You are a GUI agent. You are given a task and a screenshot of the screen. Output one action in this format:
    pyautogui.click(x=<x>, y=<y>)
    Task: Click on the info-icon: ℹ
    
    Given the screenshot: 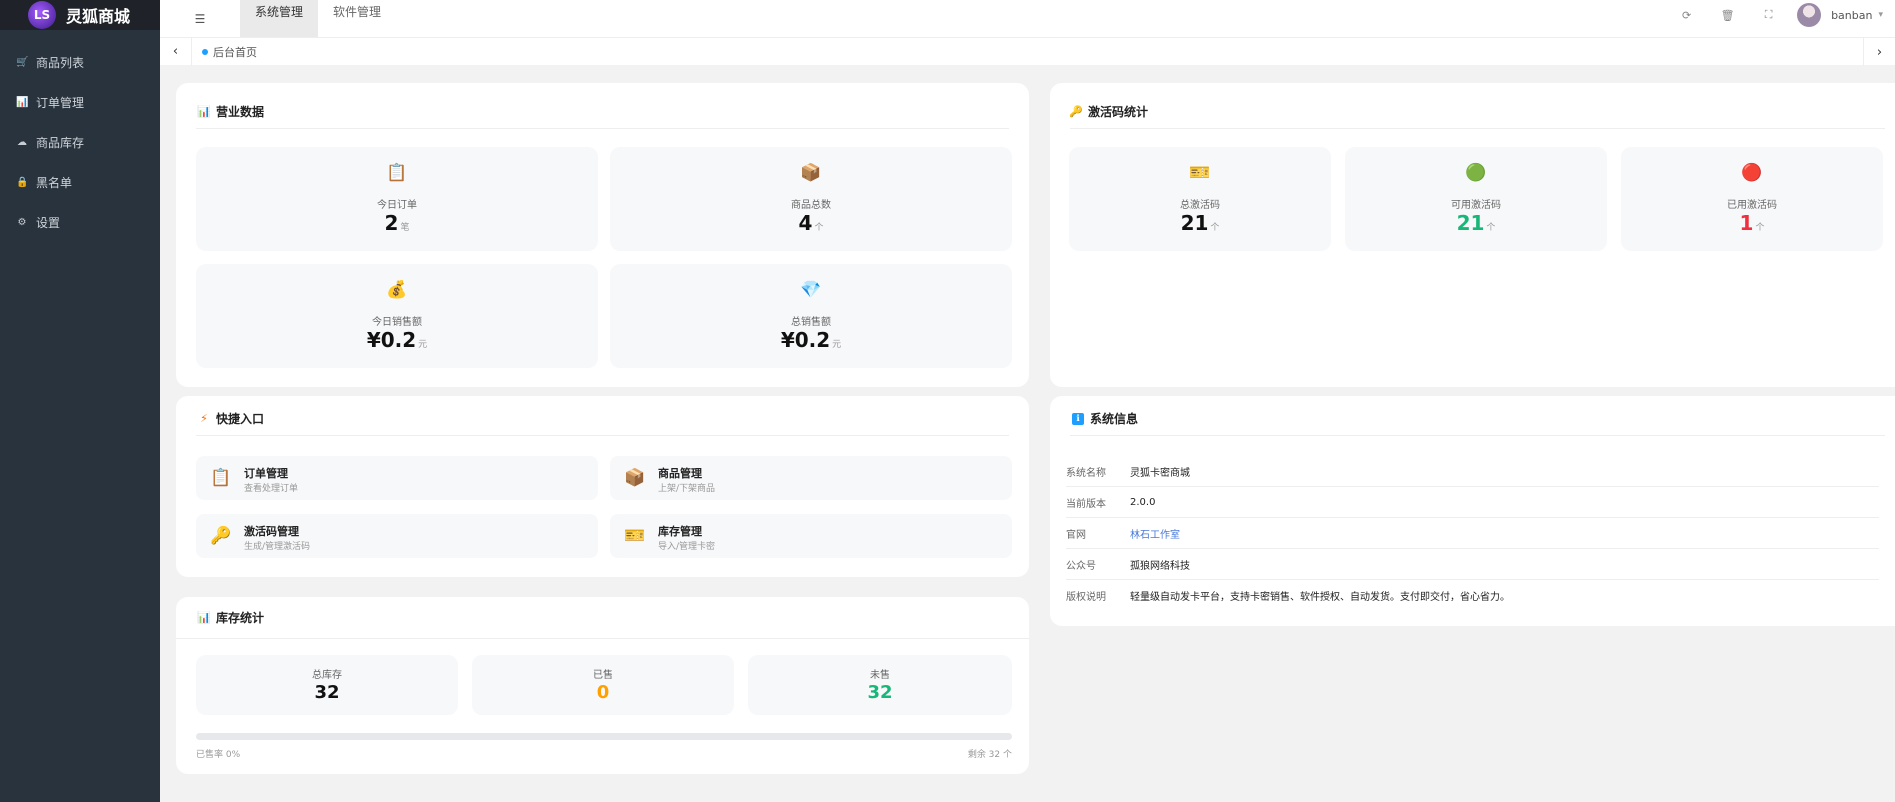 What is the action you would take?
    pyautogui.click(x=1078, y=418)
    